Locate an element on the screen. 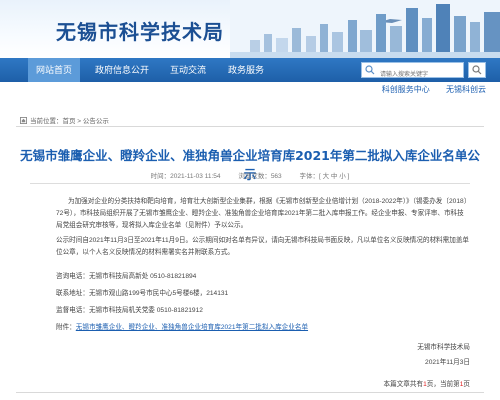 Image resolution: width=500 pixels, height=400 pixels. contact-address: 联系地址：无锡市观山路199号市民中心5号楼6楼，214131 is located at coordinates (142, 293).